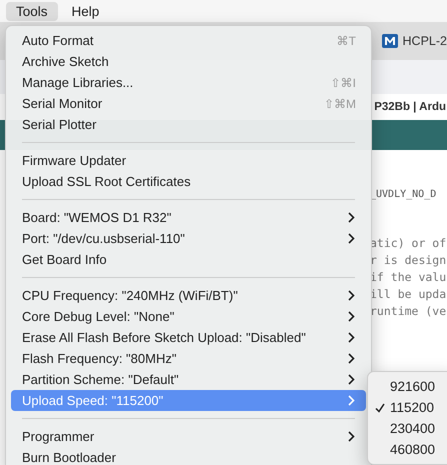 This screenshot has width=447, height=465. I want to click on menu-item-label: Board: "WEMOS D1 R32", so click(97, 217).